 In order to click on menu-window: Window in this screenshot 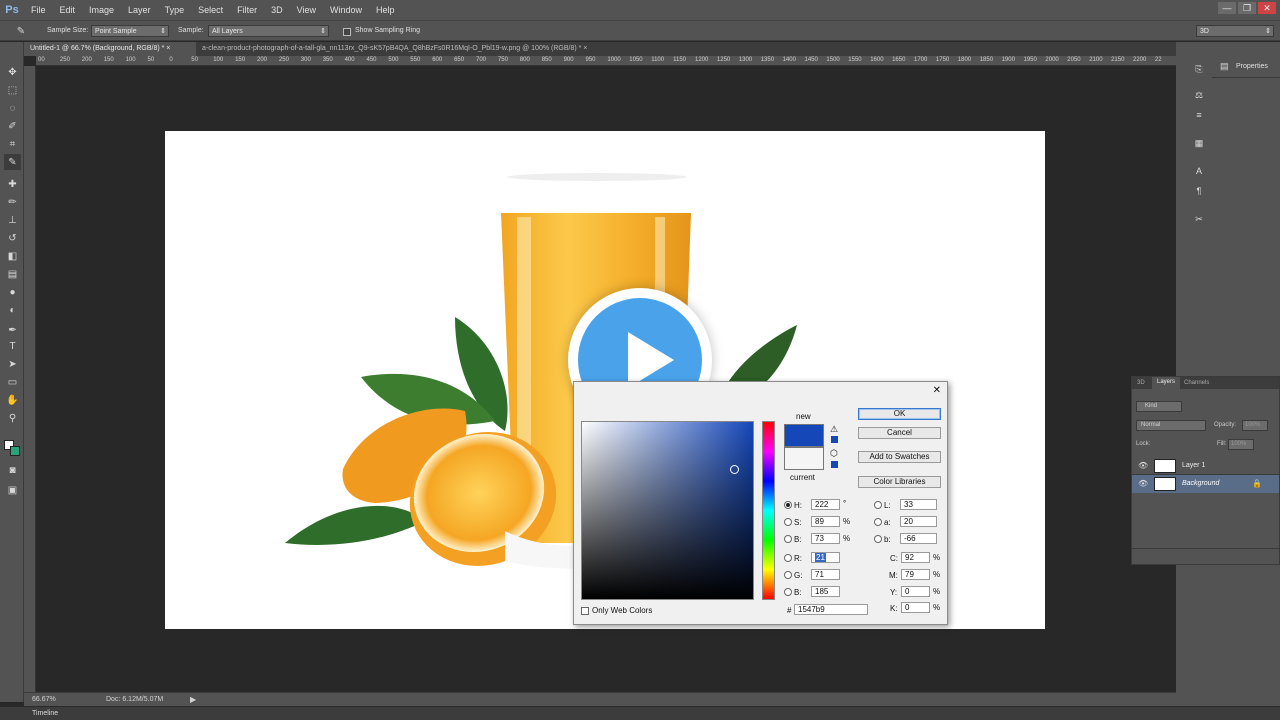, I will do `click(346, 10)`.